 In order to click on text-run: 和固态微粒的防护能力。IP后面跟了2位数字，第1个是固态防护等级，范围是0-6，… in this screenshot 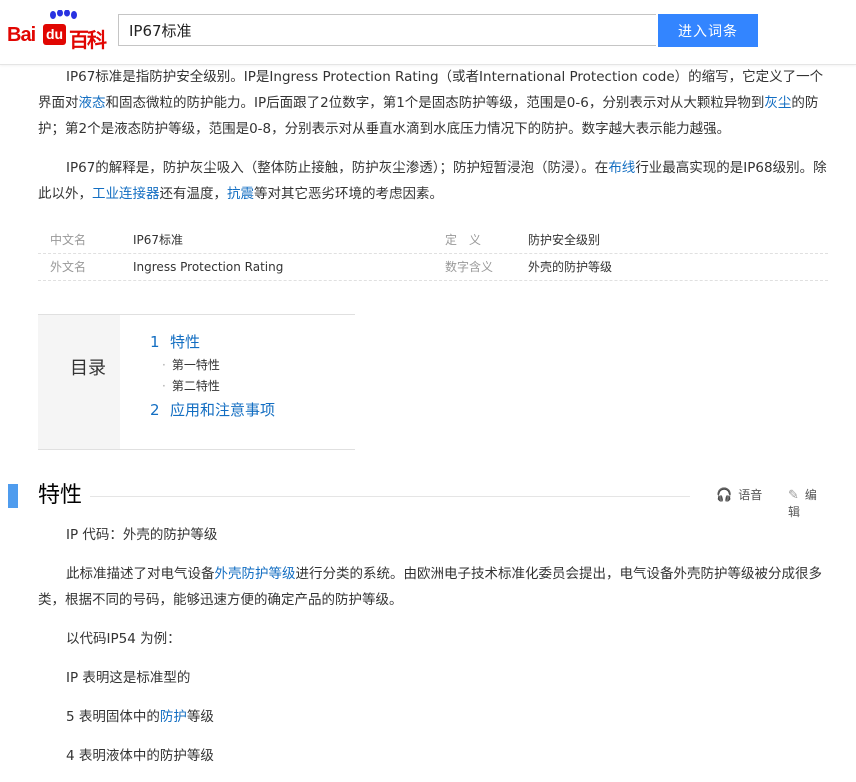, I will do `click(435, 103)`.